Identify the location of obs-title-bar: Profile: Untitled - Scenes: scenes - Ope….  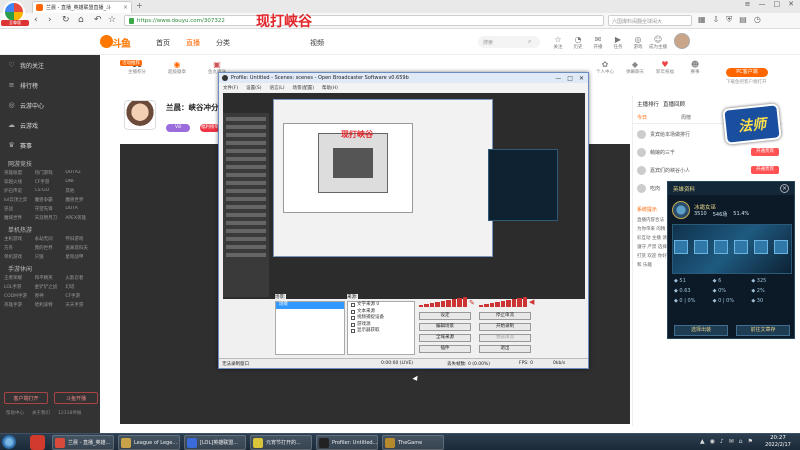
(403, 78).